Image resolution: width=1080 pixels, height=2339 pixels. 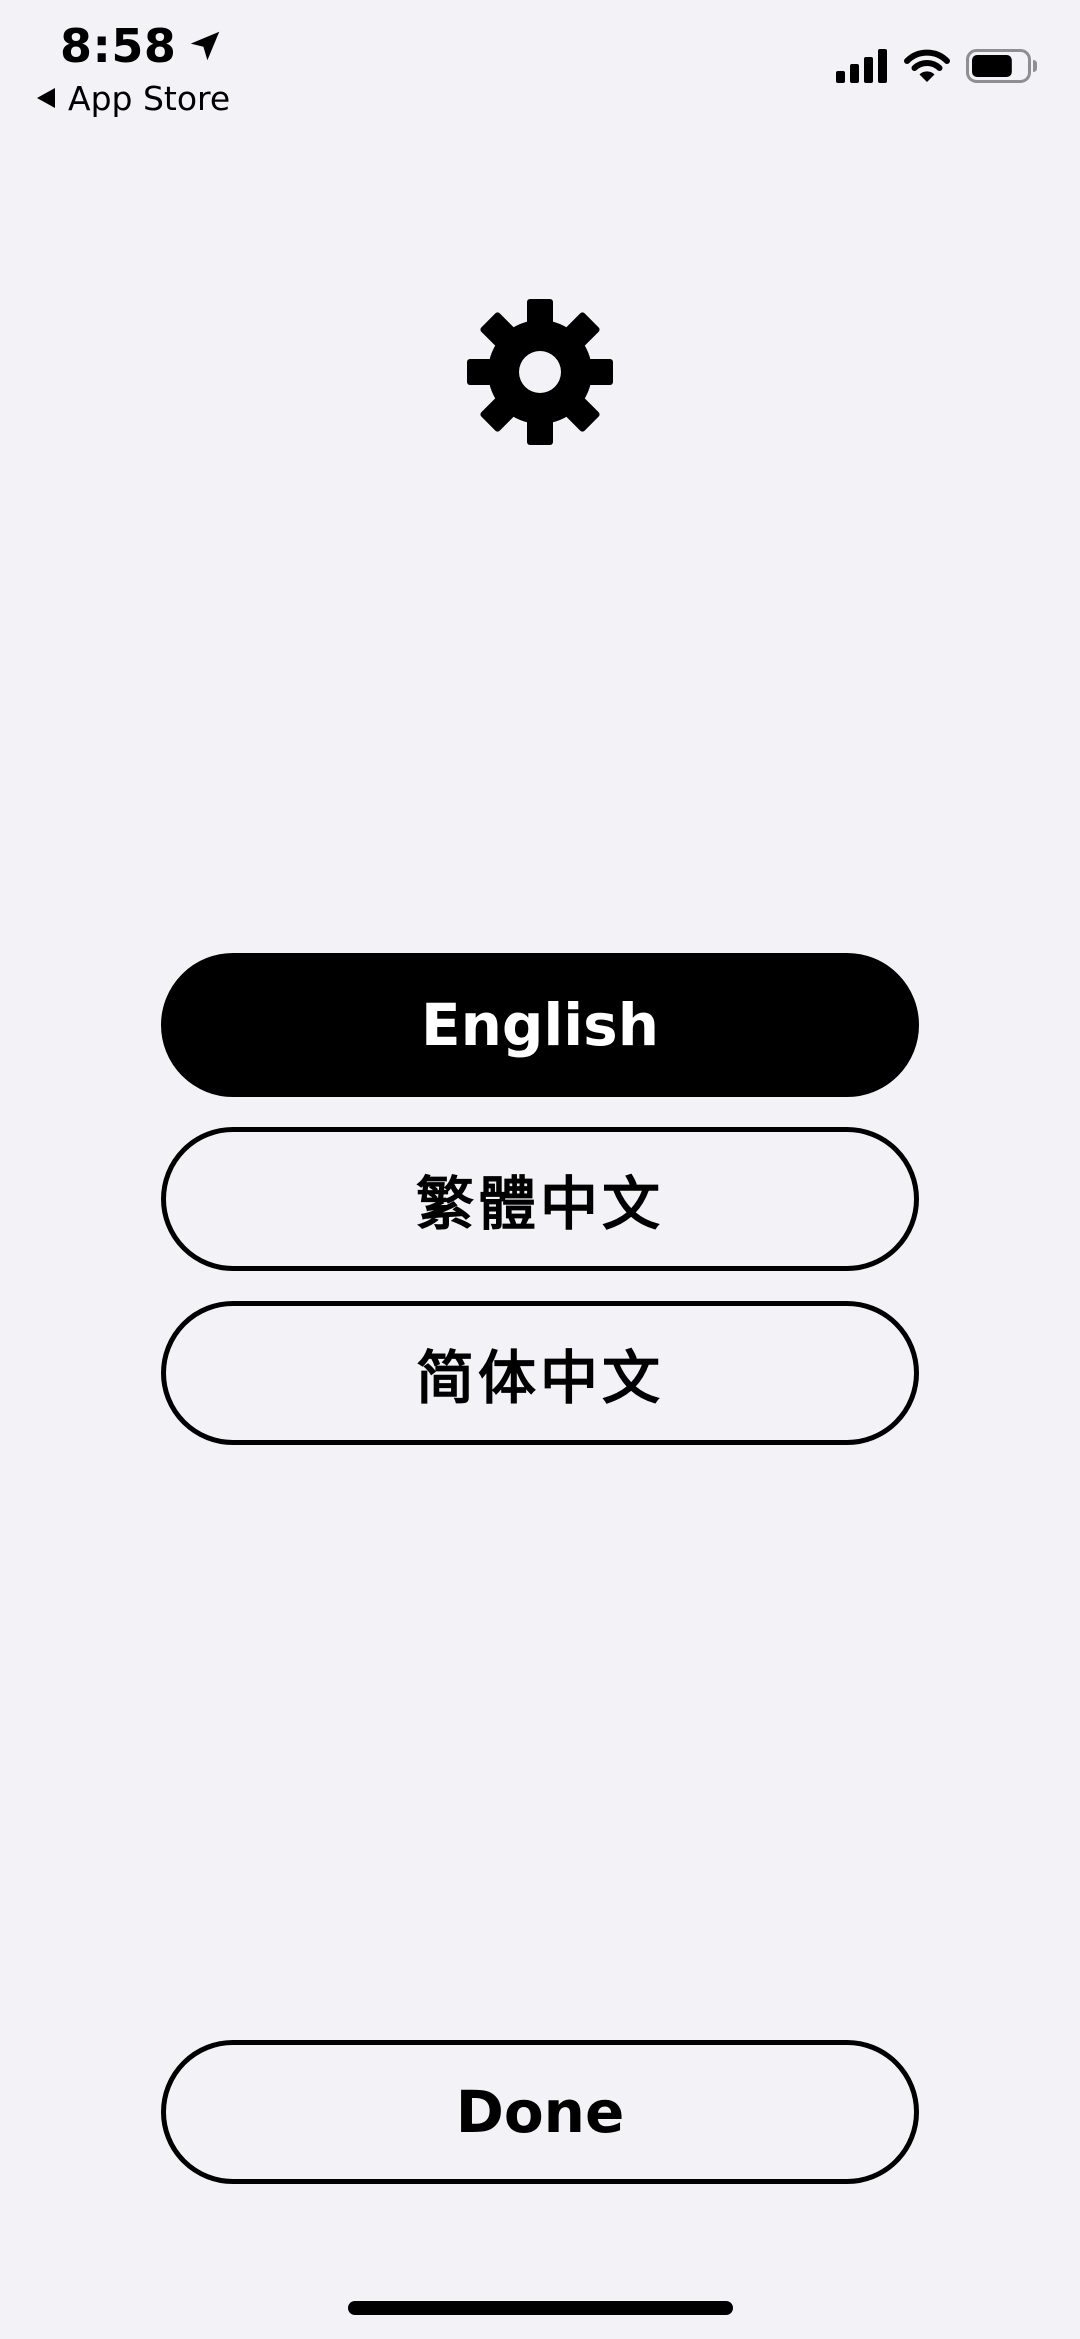 What do you see at coordinates (927, 66) in the screenshot?
I see `wifi-icon` at bounding box center [927, 66].